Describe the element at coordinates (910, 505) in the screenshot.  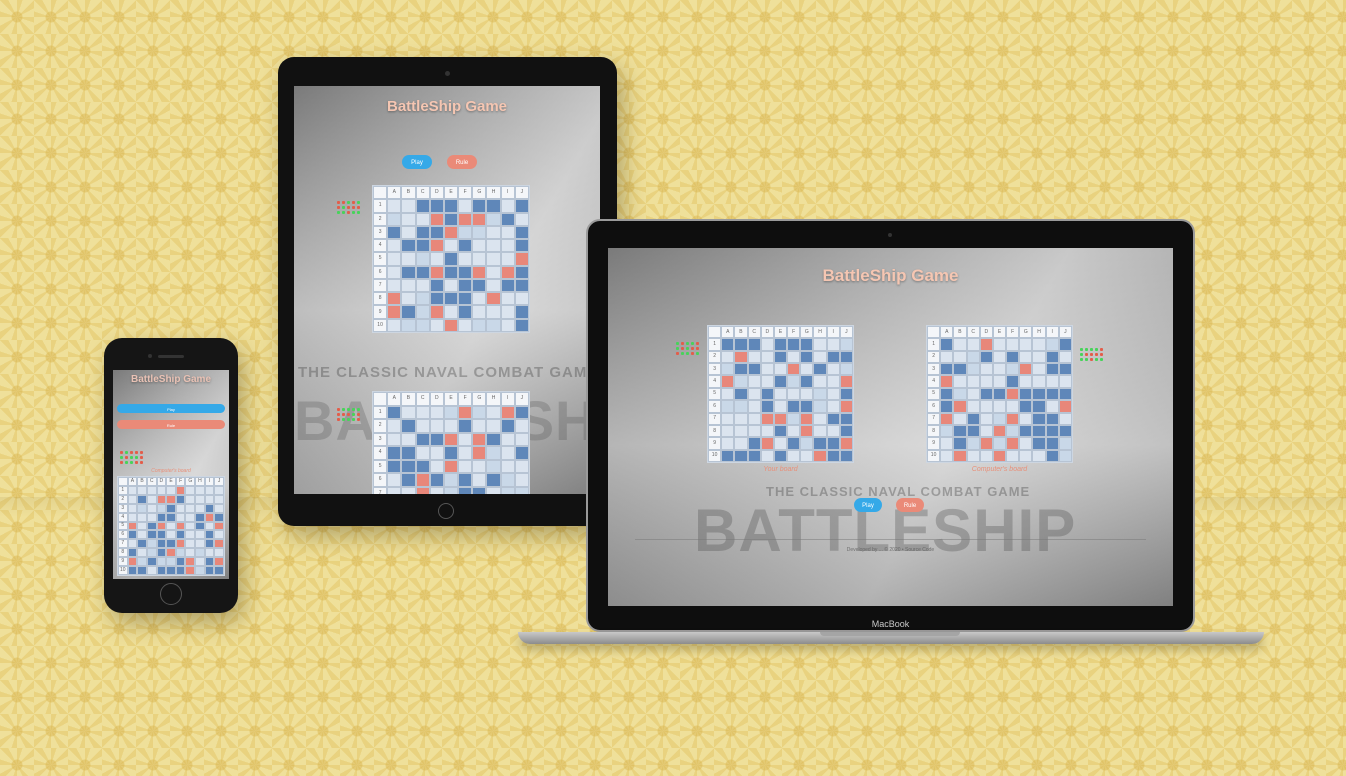
I see `rule-button: Rule` at that location.